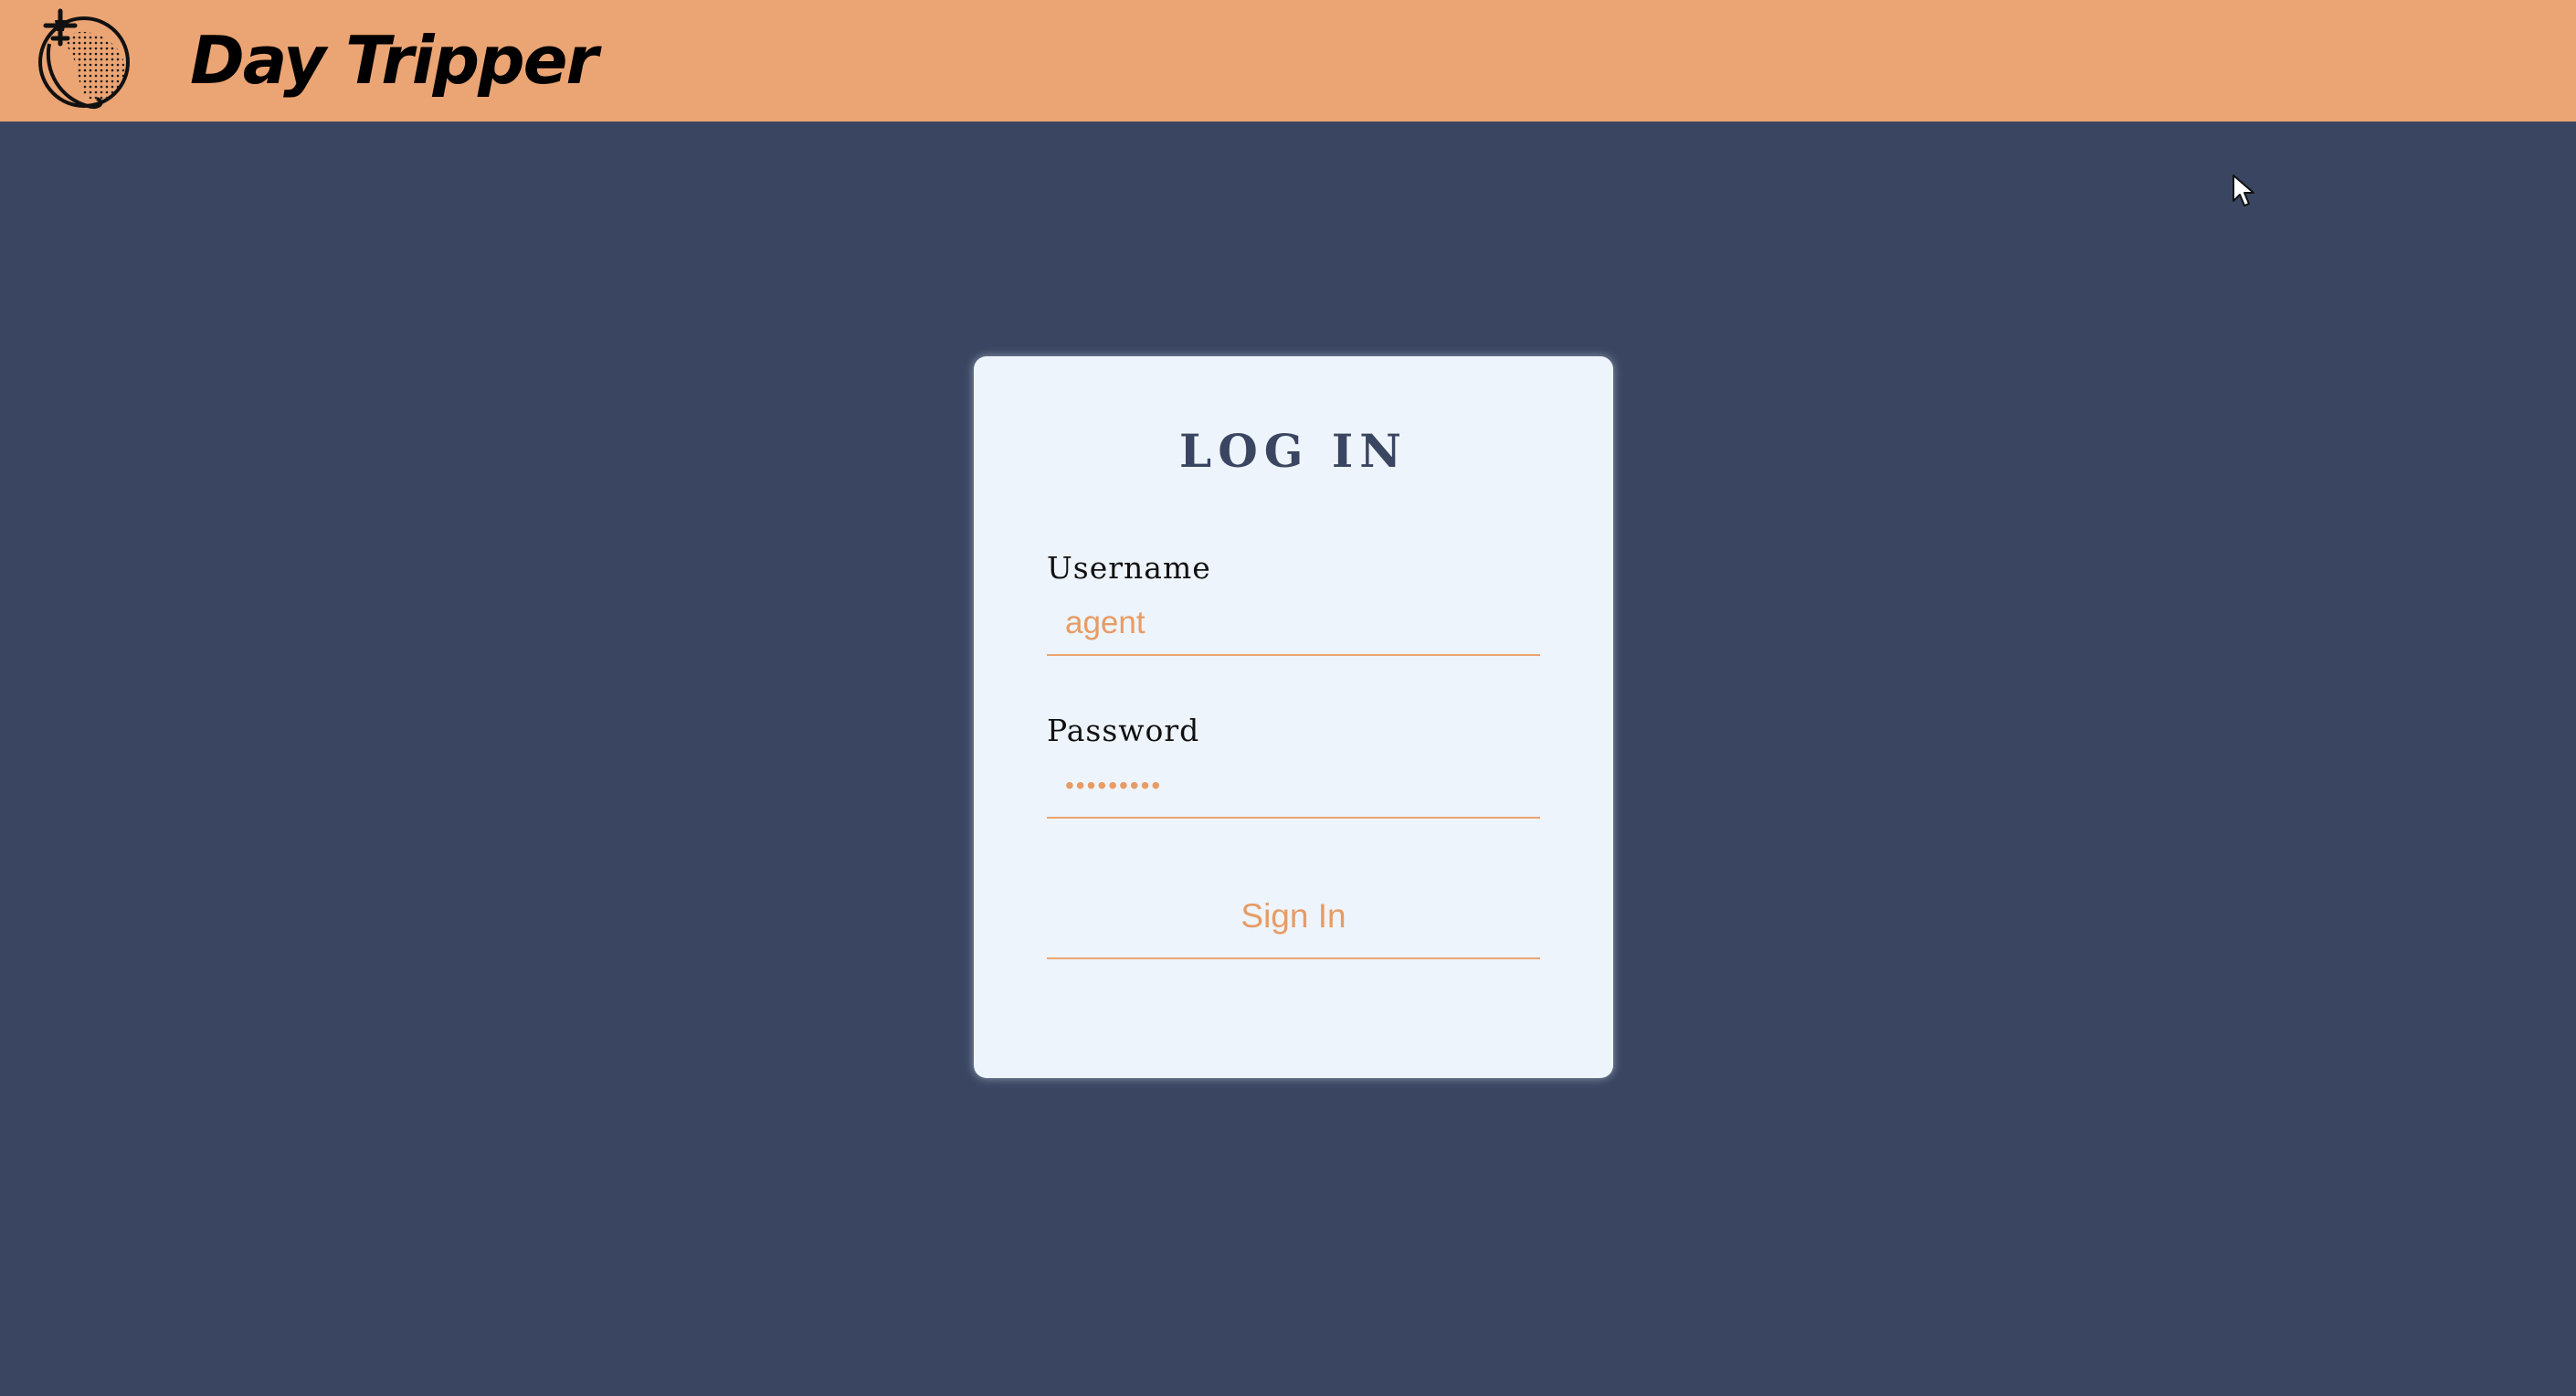  Describe the element at coordinates (1293, 787) in the screenshot. I see `password-input` at that location.